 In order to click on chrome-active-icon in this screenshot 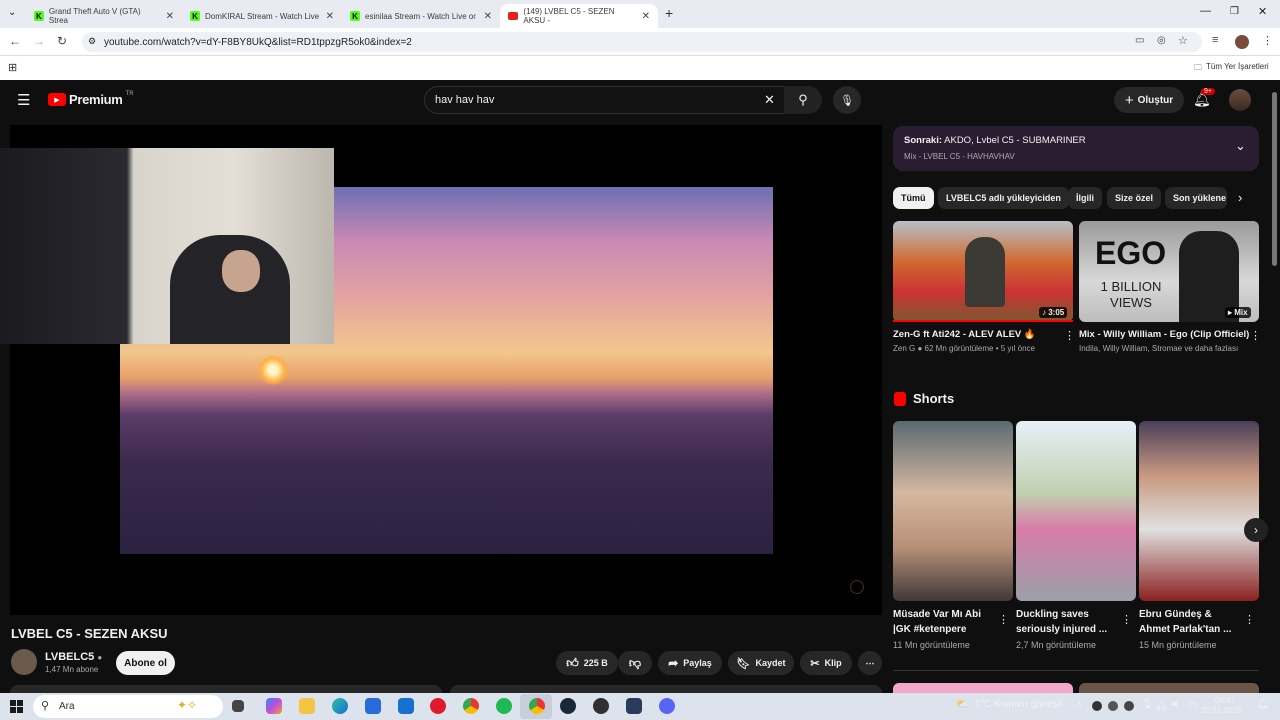, I will do `click(537, 706)`.